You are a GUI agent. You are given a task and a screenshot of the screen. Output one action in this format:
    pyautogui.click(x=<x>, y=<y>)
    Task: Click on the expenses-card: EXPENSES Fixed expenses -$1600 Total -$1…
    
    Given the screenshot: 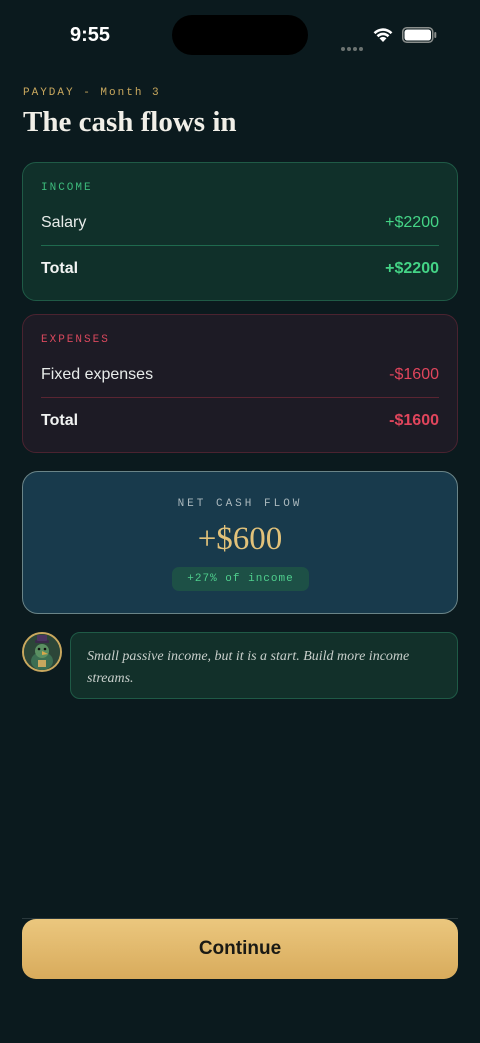 What is the action you would take?
    pyautogui.click(x=240, y=383)
    